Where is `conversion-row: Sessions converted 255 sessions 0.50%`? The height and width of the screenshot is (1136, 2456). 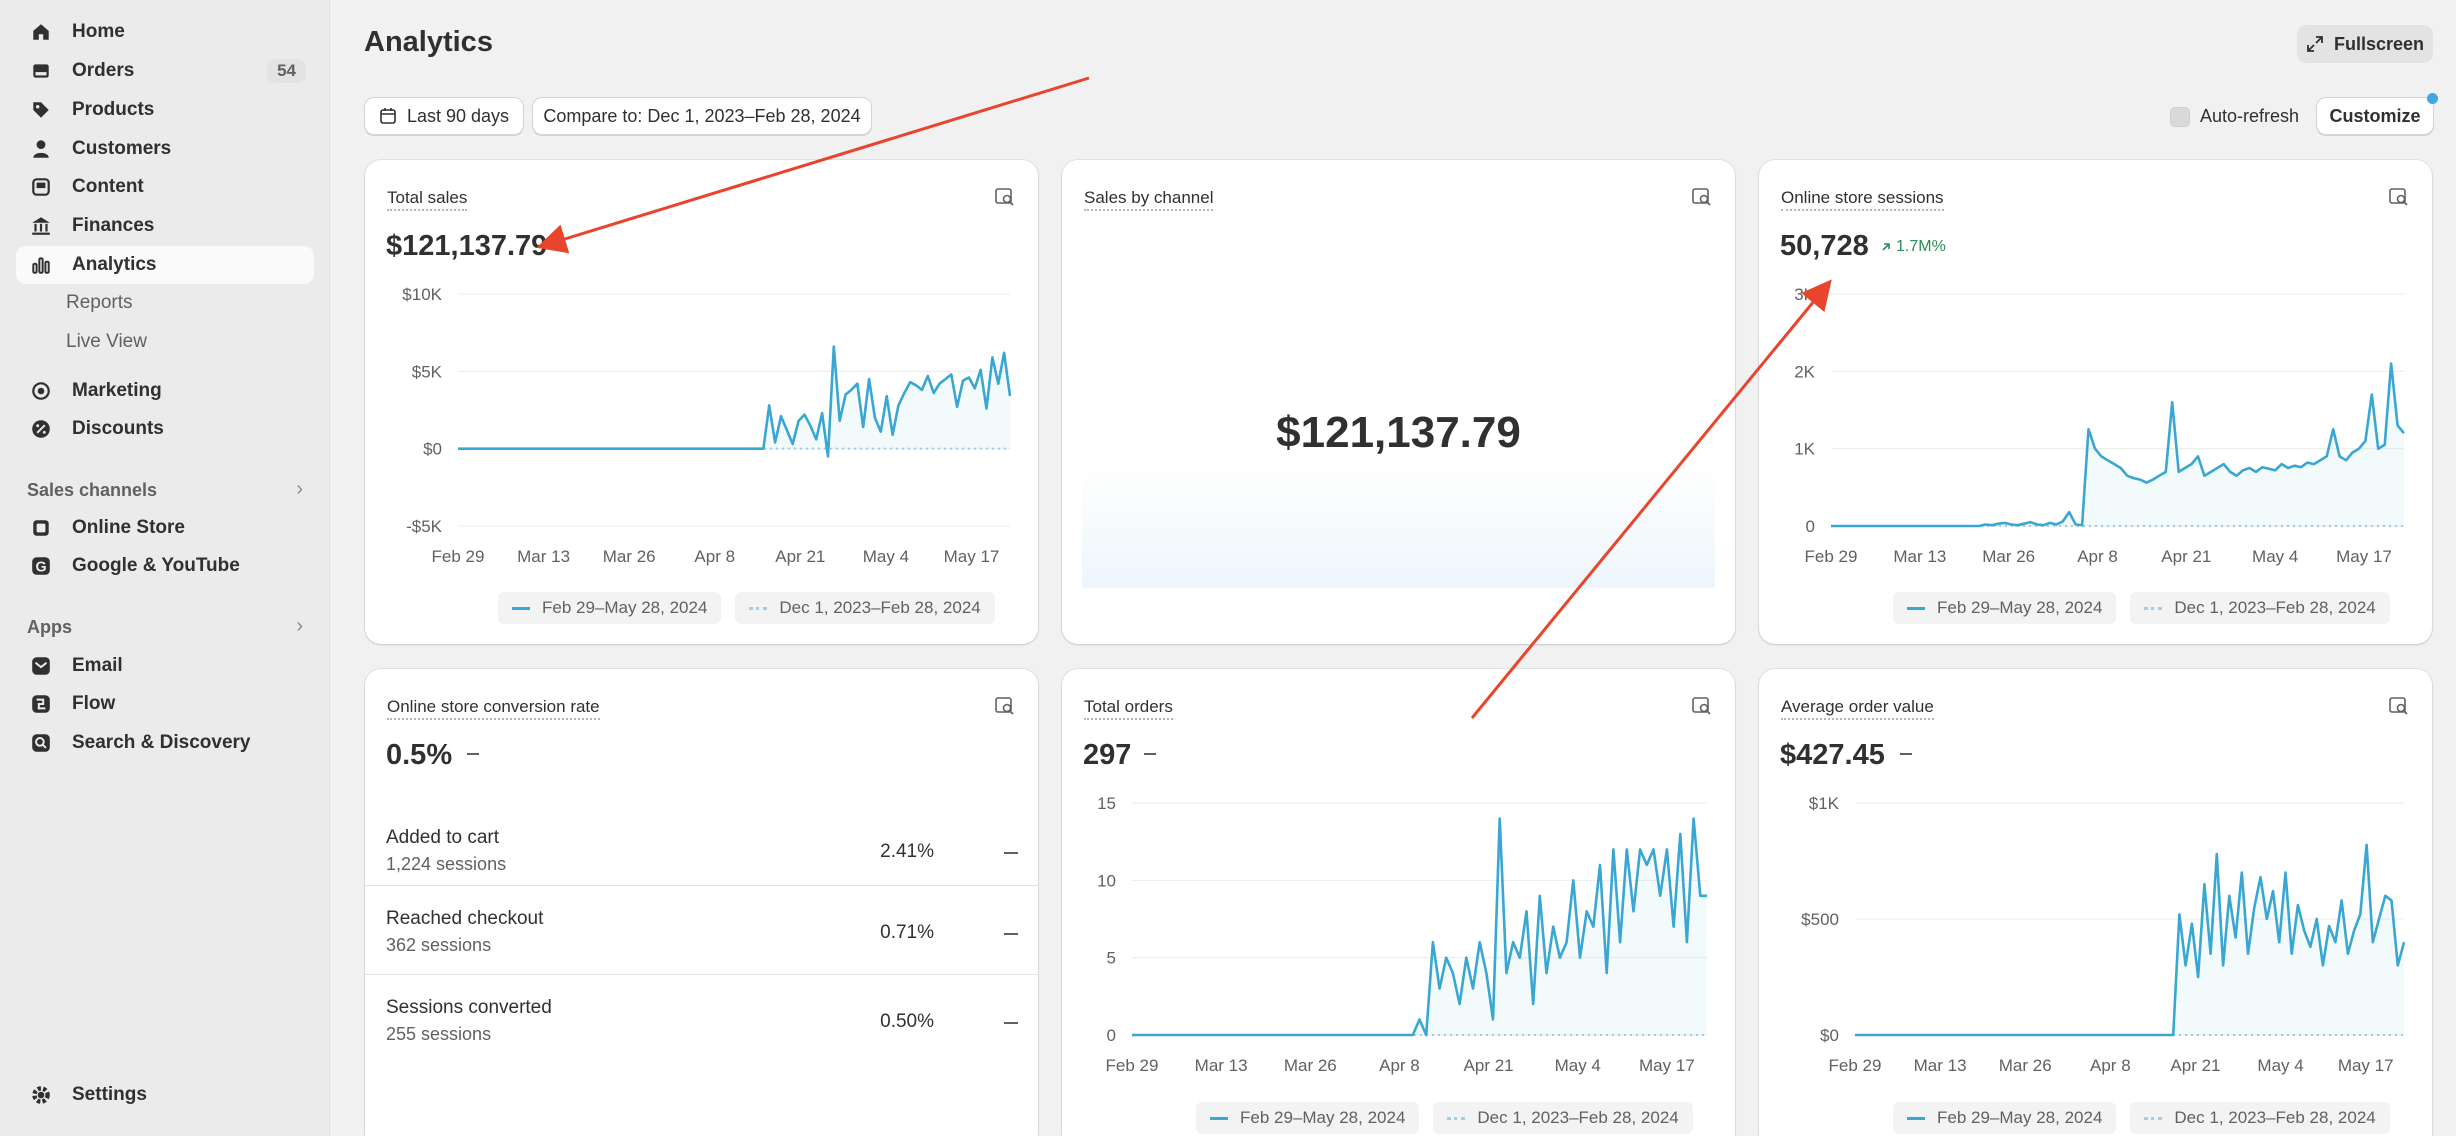
conversion-row: Sessions converted 255 sessions 0.50% is located at coordinates (701, 1018).